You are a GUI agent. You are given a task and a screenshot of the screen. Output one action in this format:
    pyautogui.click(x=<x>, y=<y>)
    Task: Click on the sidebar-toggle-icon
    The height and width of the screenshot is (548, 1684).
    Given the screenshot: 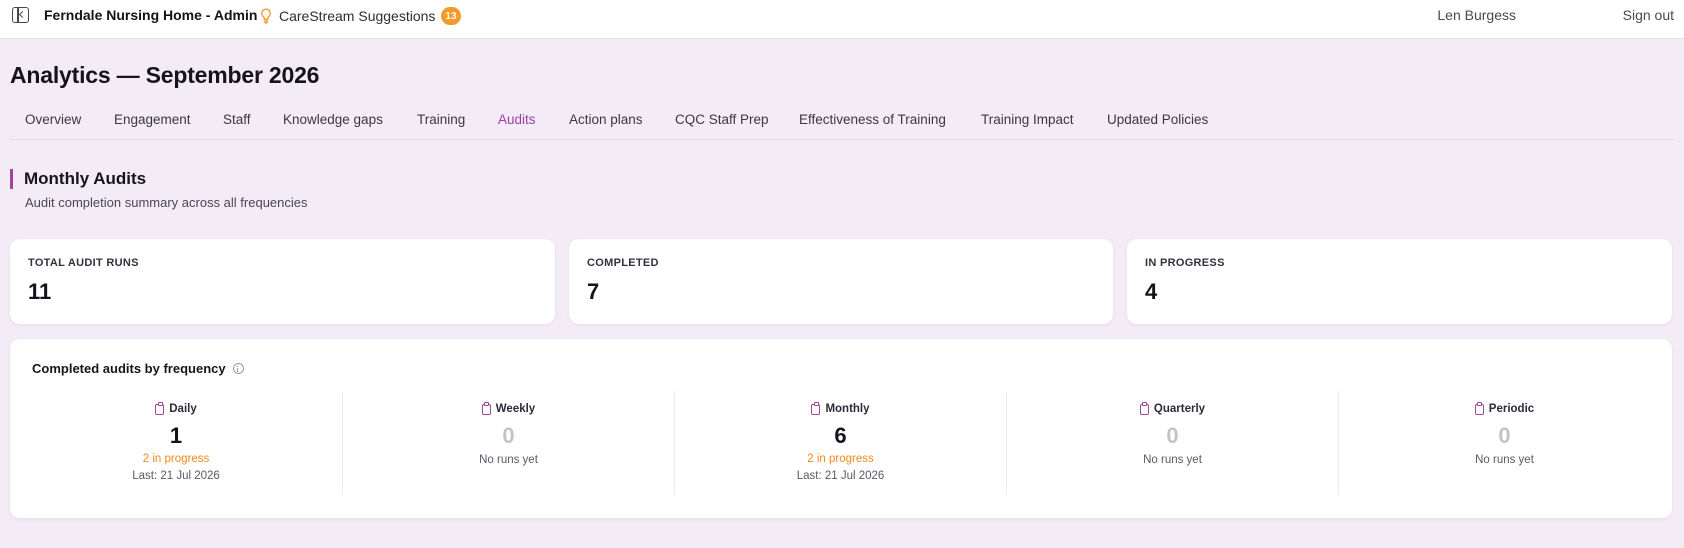 What is the action you would take?
    pyautogui.click(x=20, y=15)
    